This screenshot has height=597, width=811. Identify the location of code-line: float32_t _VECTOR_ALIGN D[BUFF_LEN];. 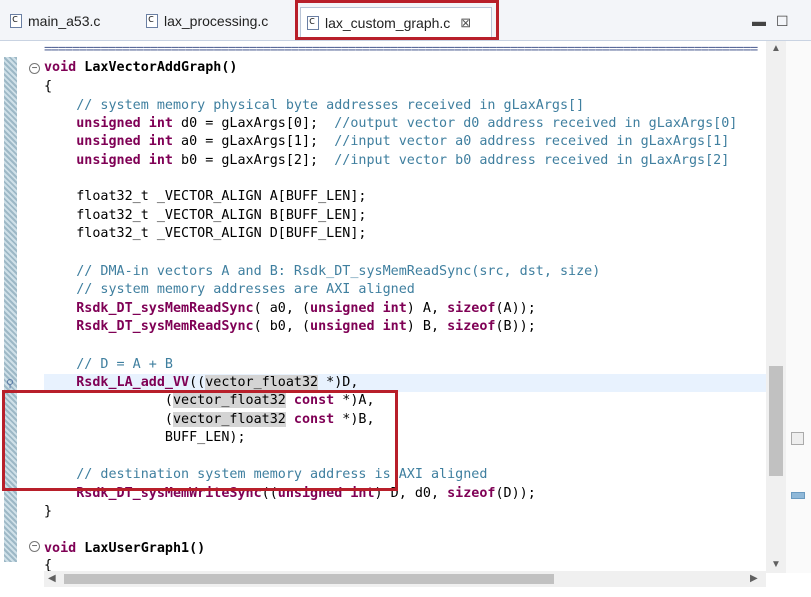
(205, 233).